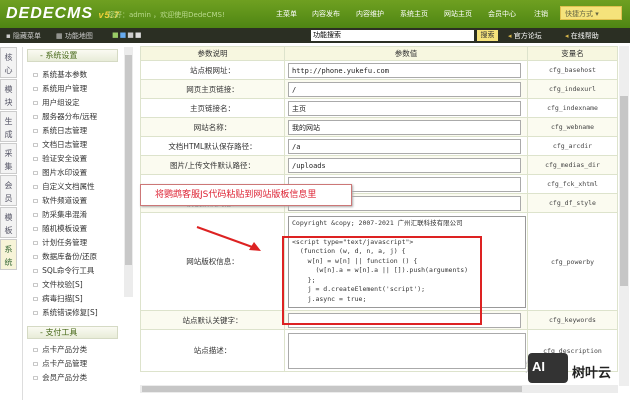  What do you see at coordinates (72, 257) in the screenshot?
I see `sidebar-item: 数据库备份/还原` at bounding box center [72, 257].